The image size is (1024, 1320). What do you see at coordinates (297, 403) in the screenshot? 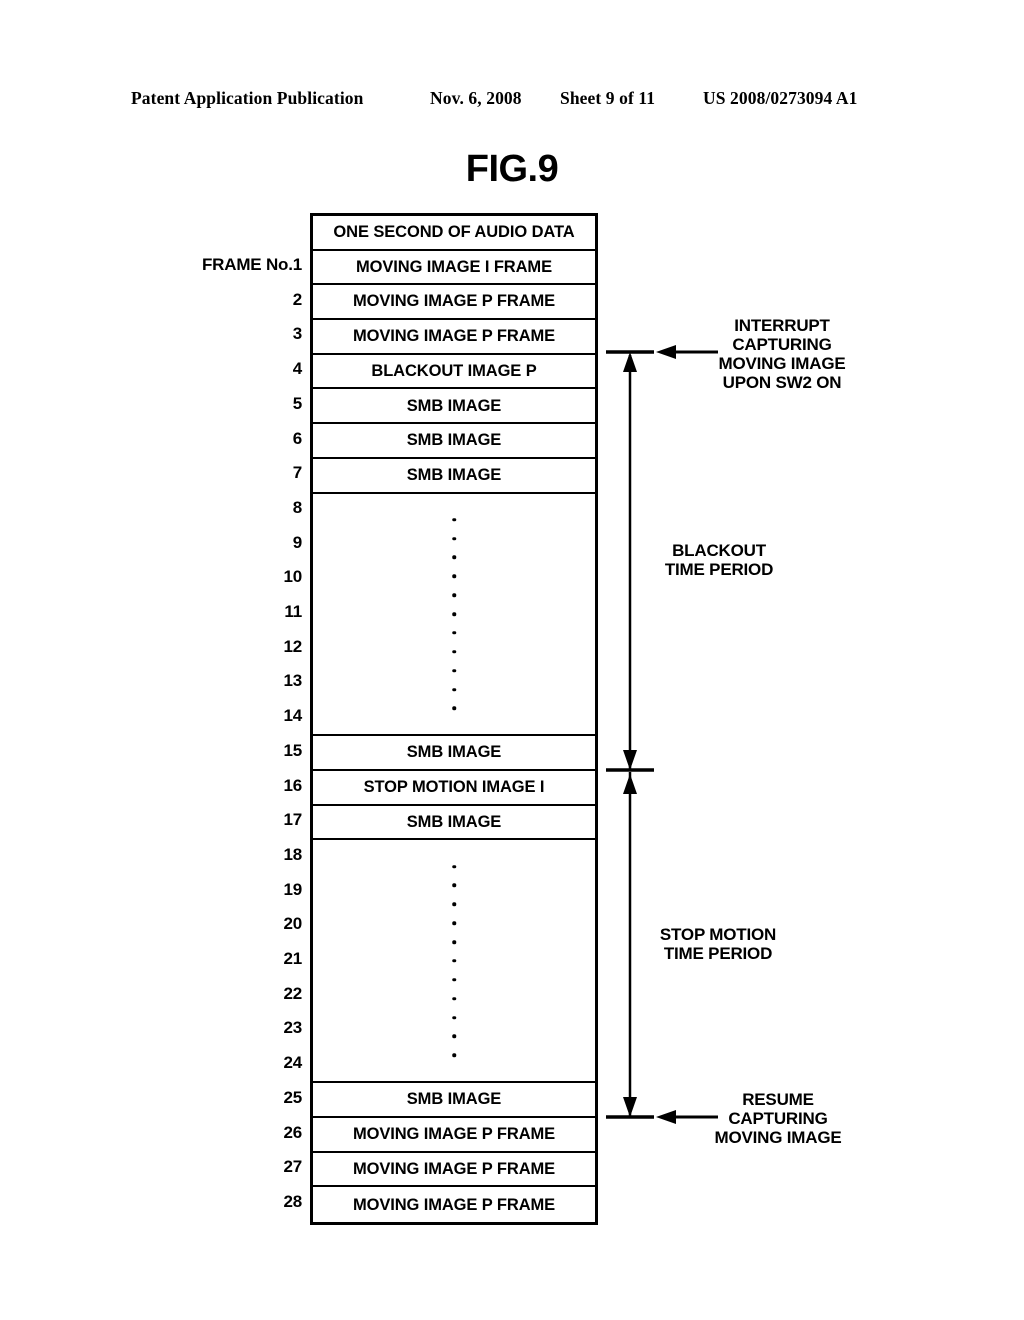
I see `frame-number-label: 5` at bounding box center [297, 403].